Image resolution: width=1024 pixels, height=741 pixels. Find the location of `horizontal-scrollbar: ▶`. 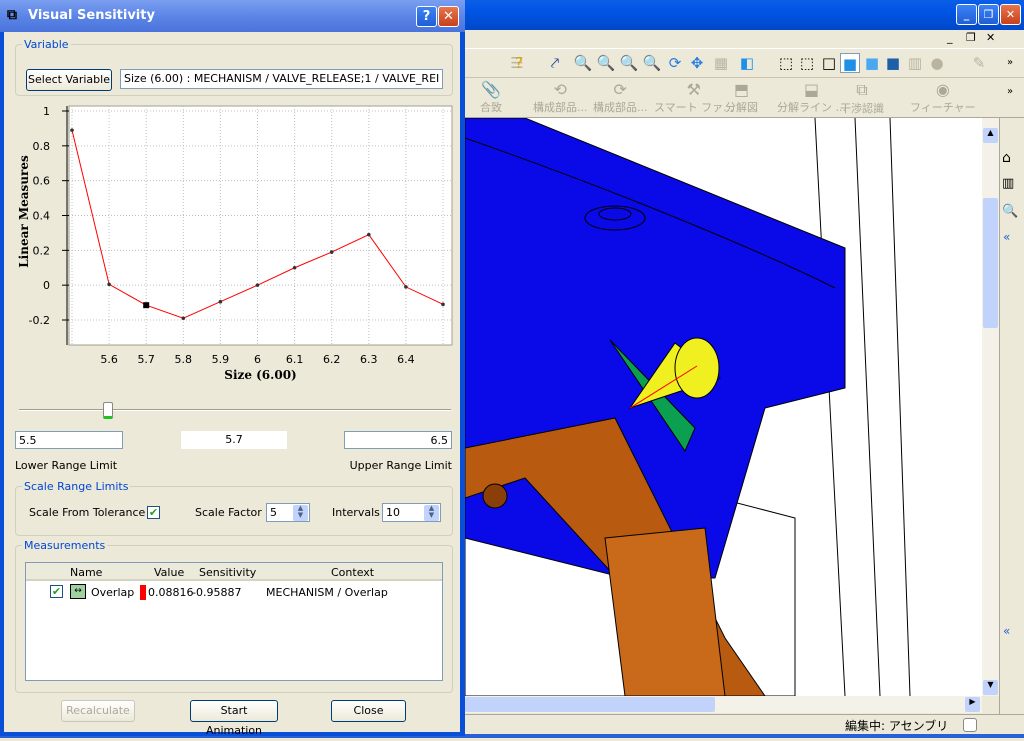

horizontal-scrollbar: ▶ is located at coordinates (723, 704).